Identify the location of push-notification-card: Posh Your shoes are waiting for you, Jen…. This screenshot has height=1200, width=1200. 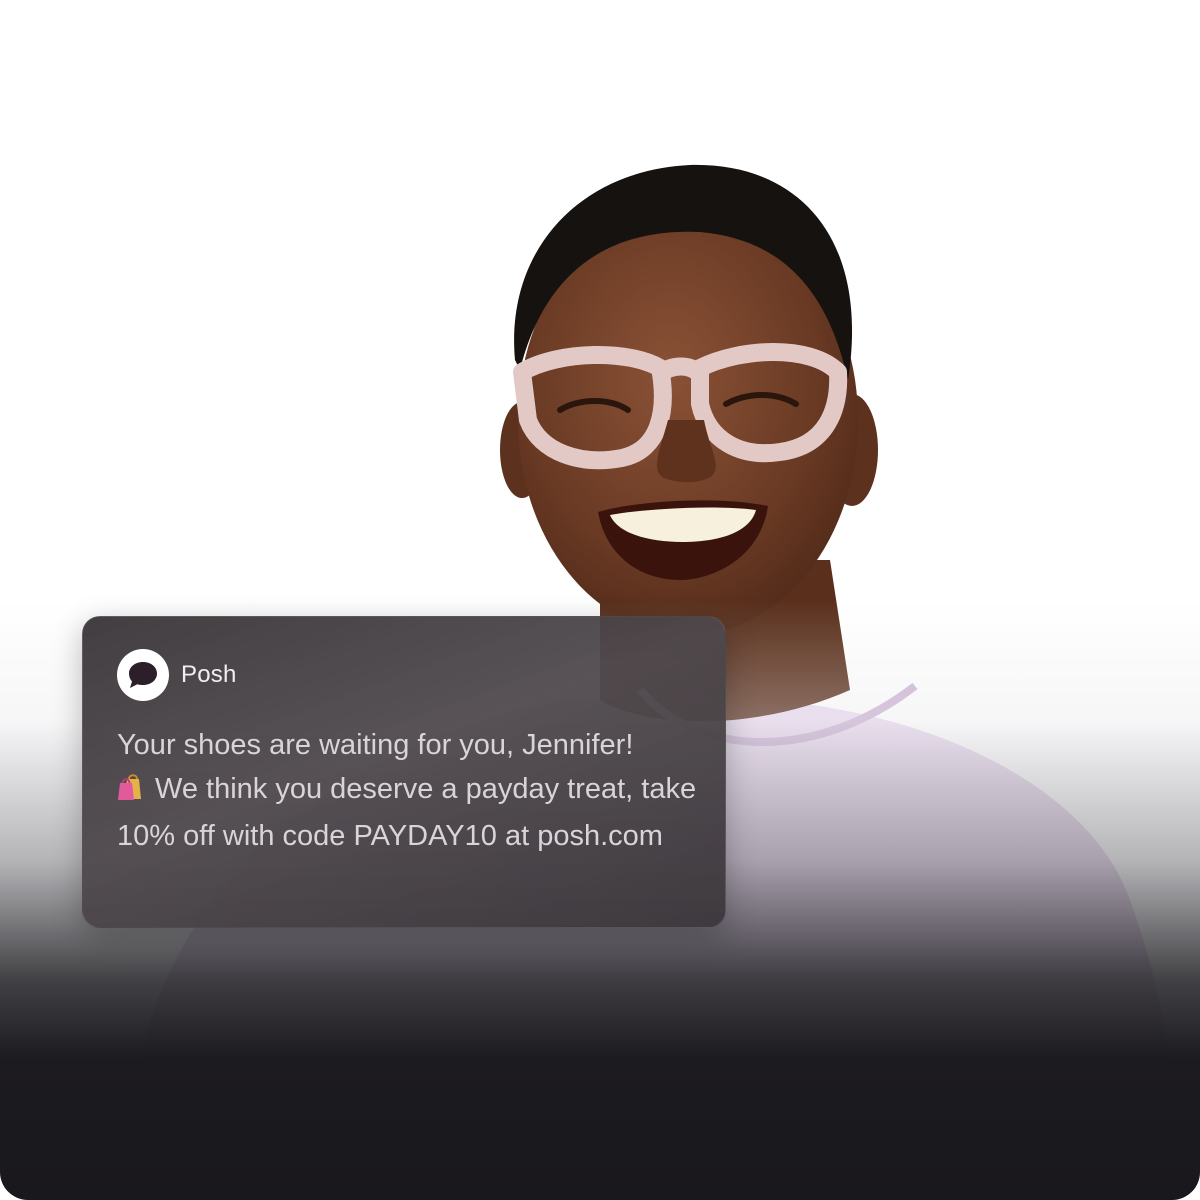
(404, 772).